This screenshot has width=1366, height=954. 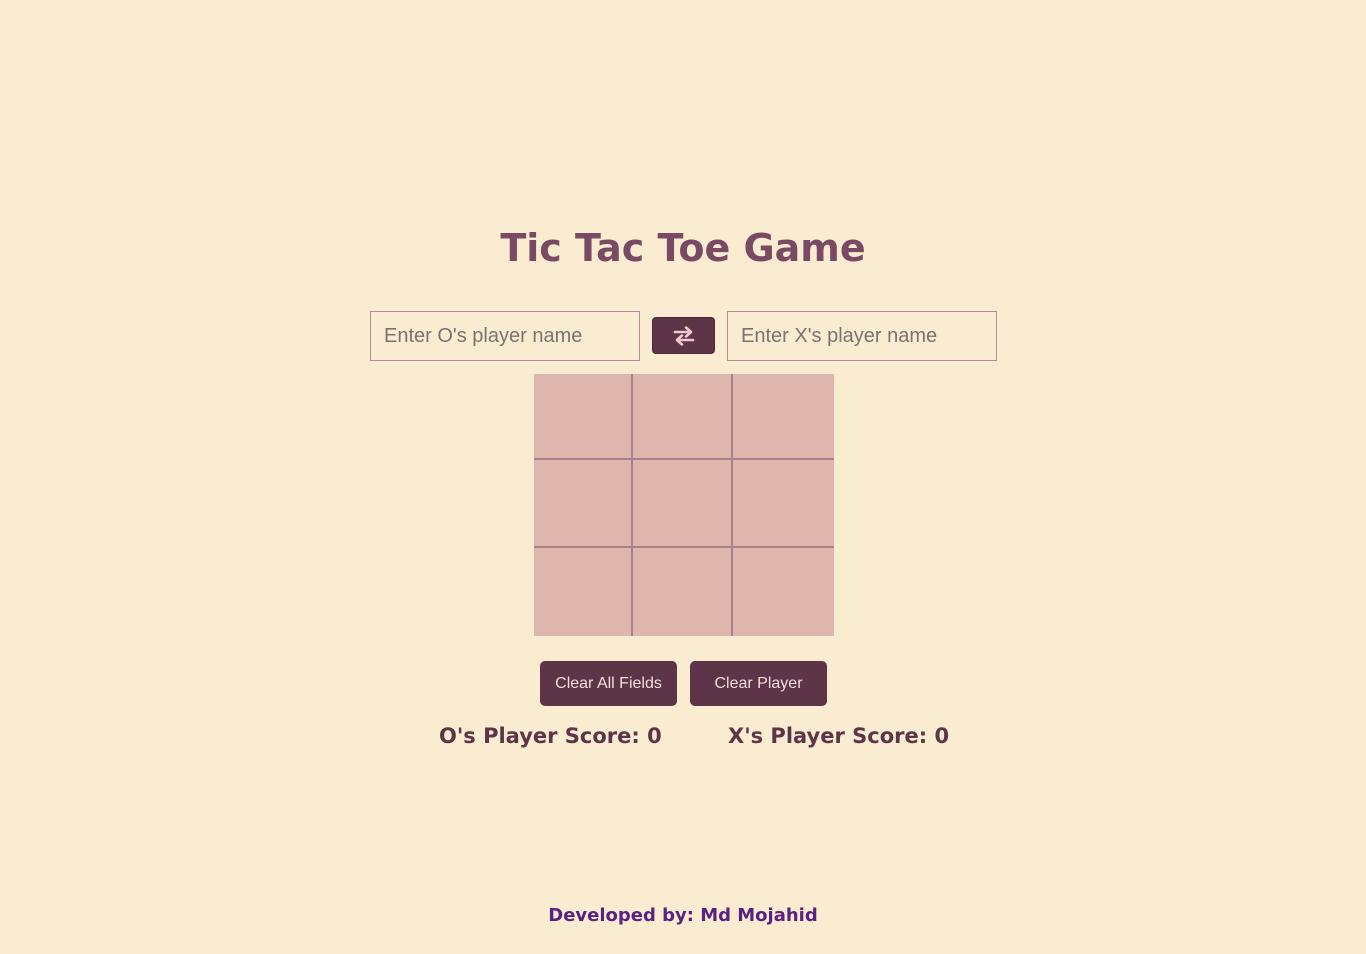 What do you see at coordinates (683, 248) in the screenshot?
I see `page-title: Tic Tac Toe Game` at bounding box center [683, 248].